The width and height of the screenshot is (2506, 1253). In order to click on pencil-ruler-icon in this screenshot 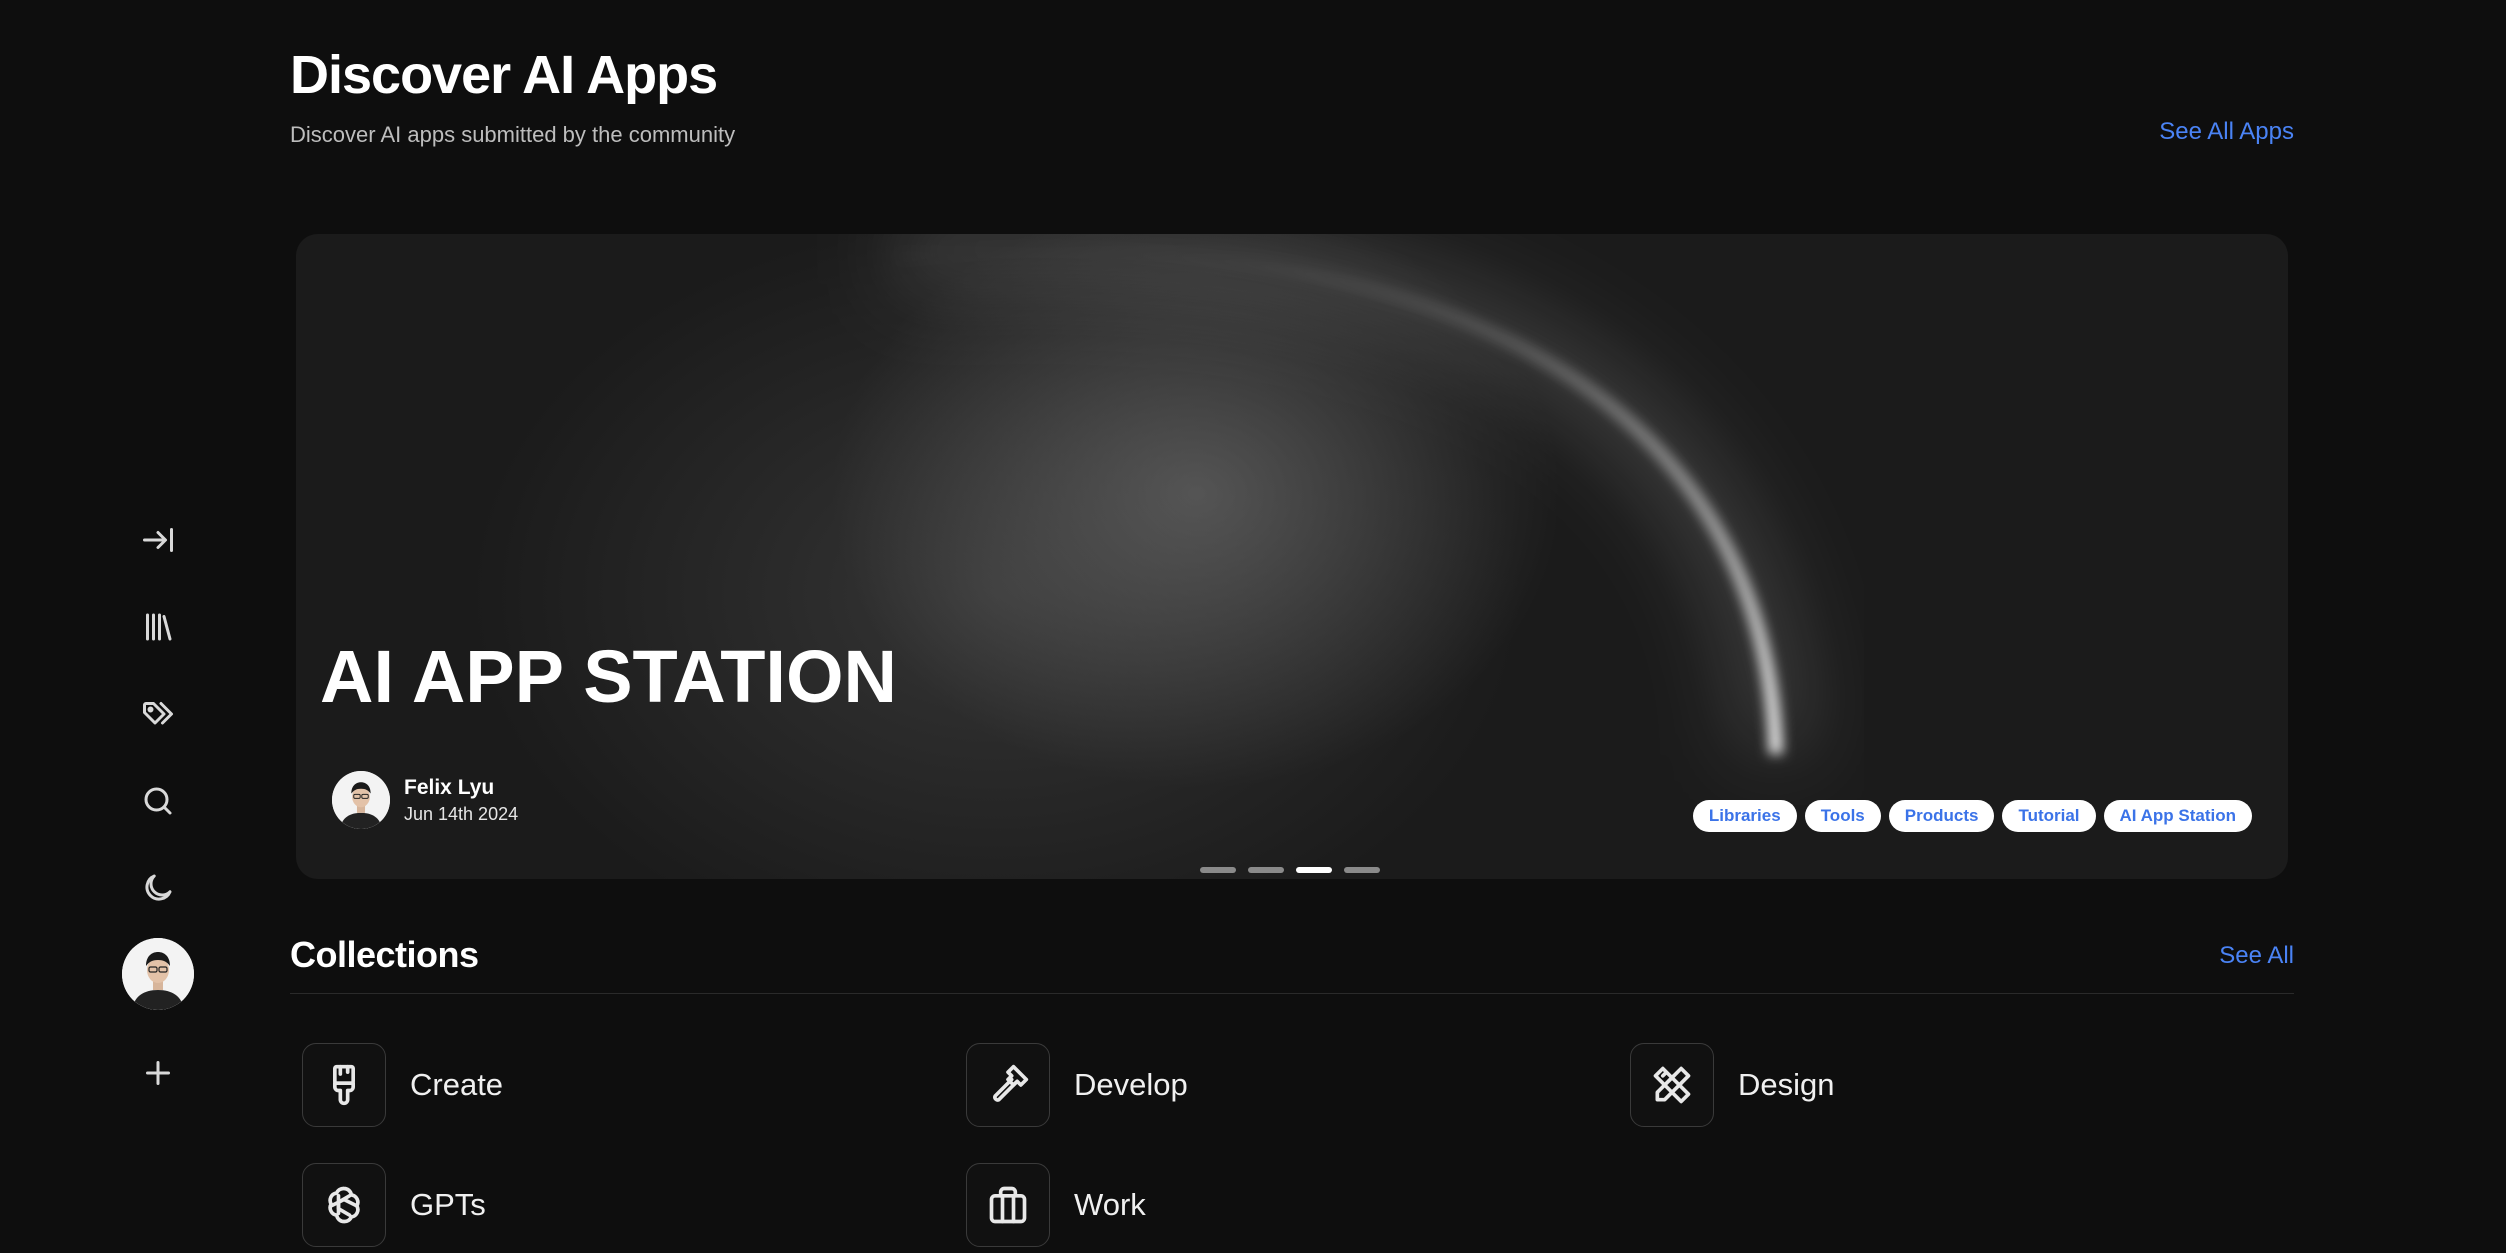, I will do `click(1672, 1085)`.